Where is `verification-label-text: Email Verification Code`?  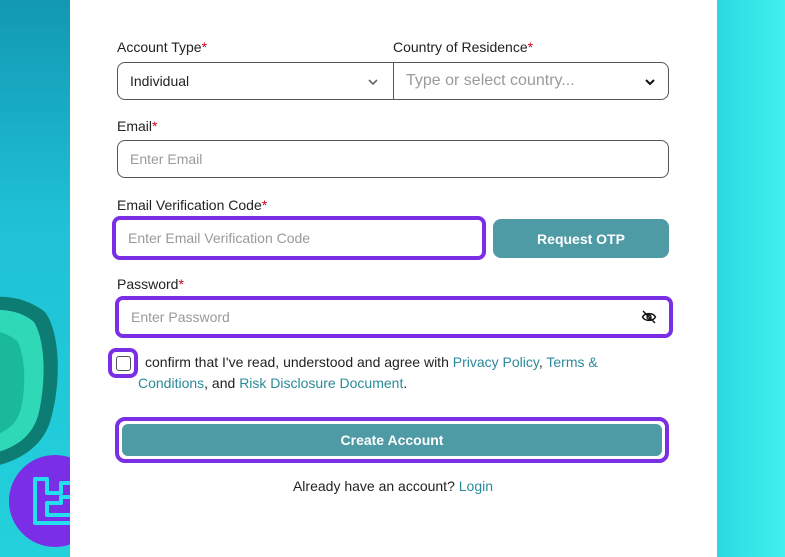
verification-label-text: Email Verification Code is located at coordinates (189, 205).